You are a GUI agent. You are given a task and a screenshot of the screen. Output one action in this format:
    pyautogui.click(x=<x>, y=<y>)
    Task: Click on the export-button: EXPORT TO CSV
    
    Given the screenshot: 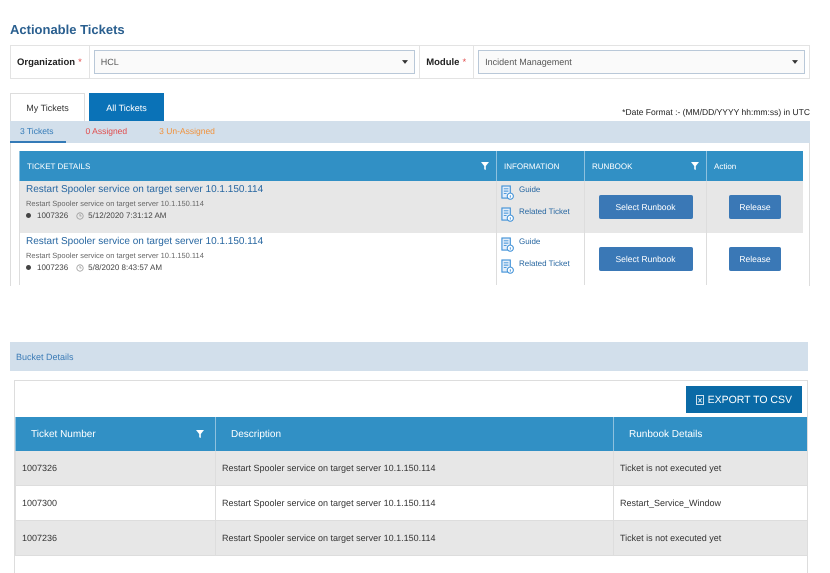 What is the action you would take?
    pyautogui.click(x=744, y=399)
    